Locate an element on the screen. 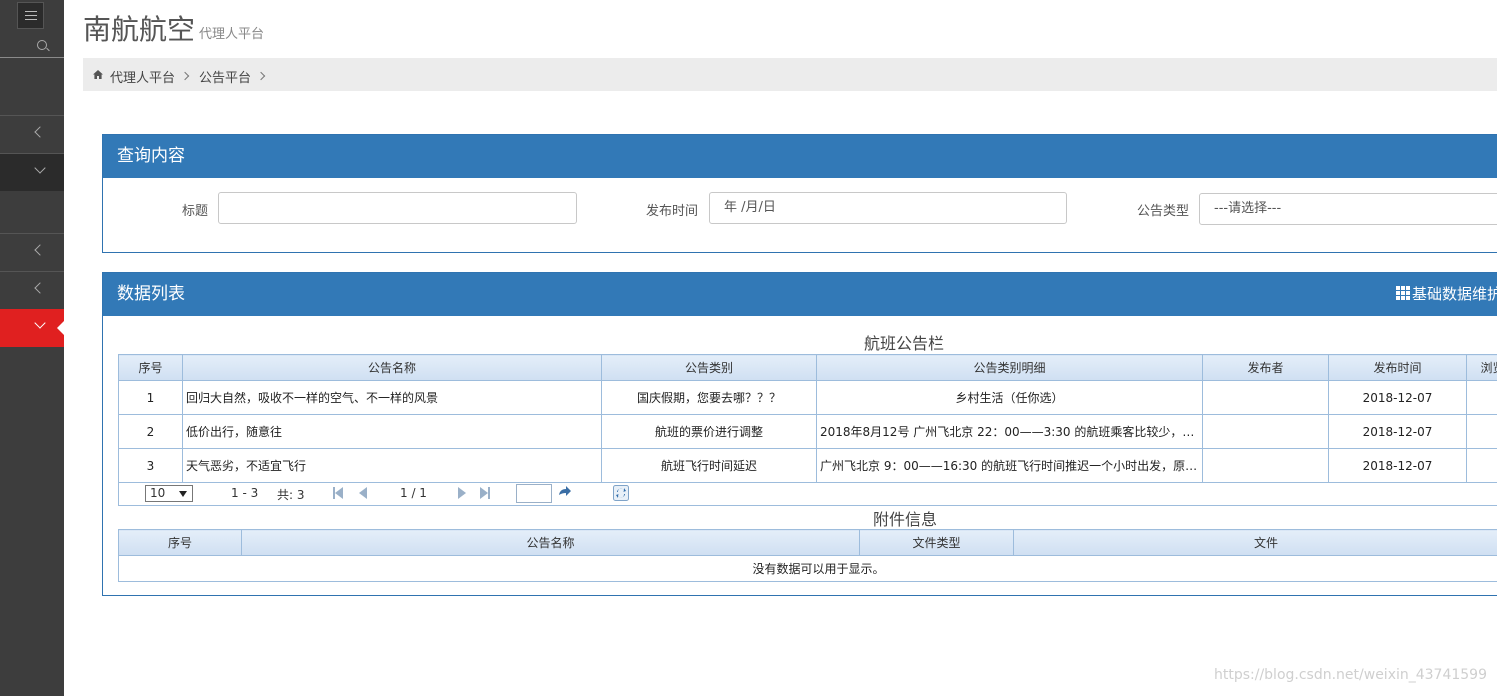  data-panel-header: 数据列表 基础数据维护 is located at coordinates (800, 294).